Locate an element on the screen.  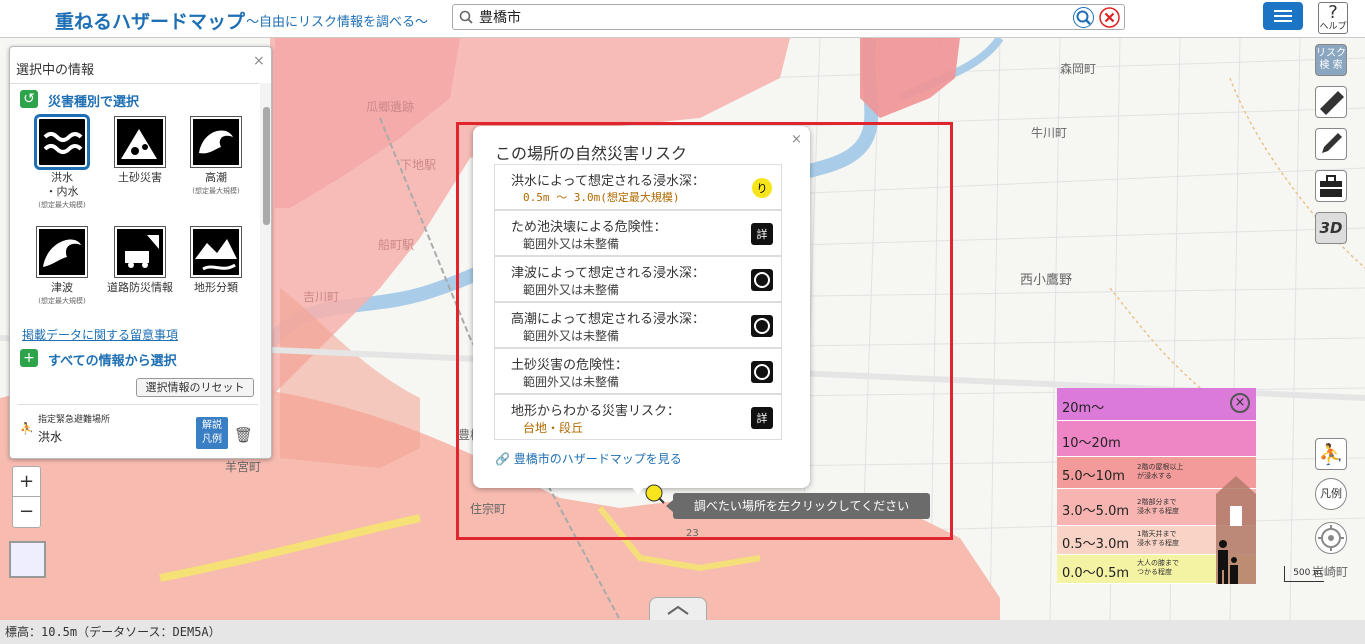
category-sub: (想定最大規模) is located at coordinates (62, 205).